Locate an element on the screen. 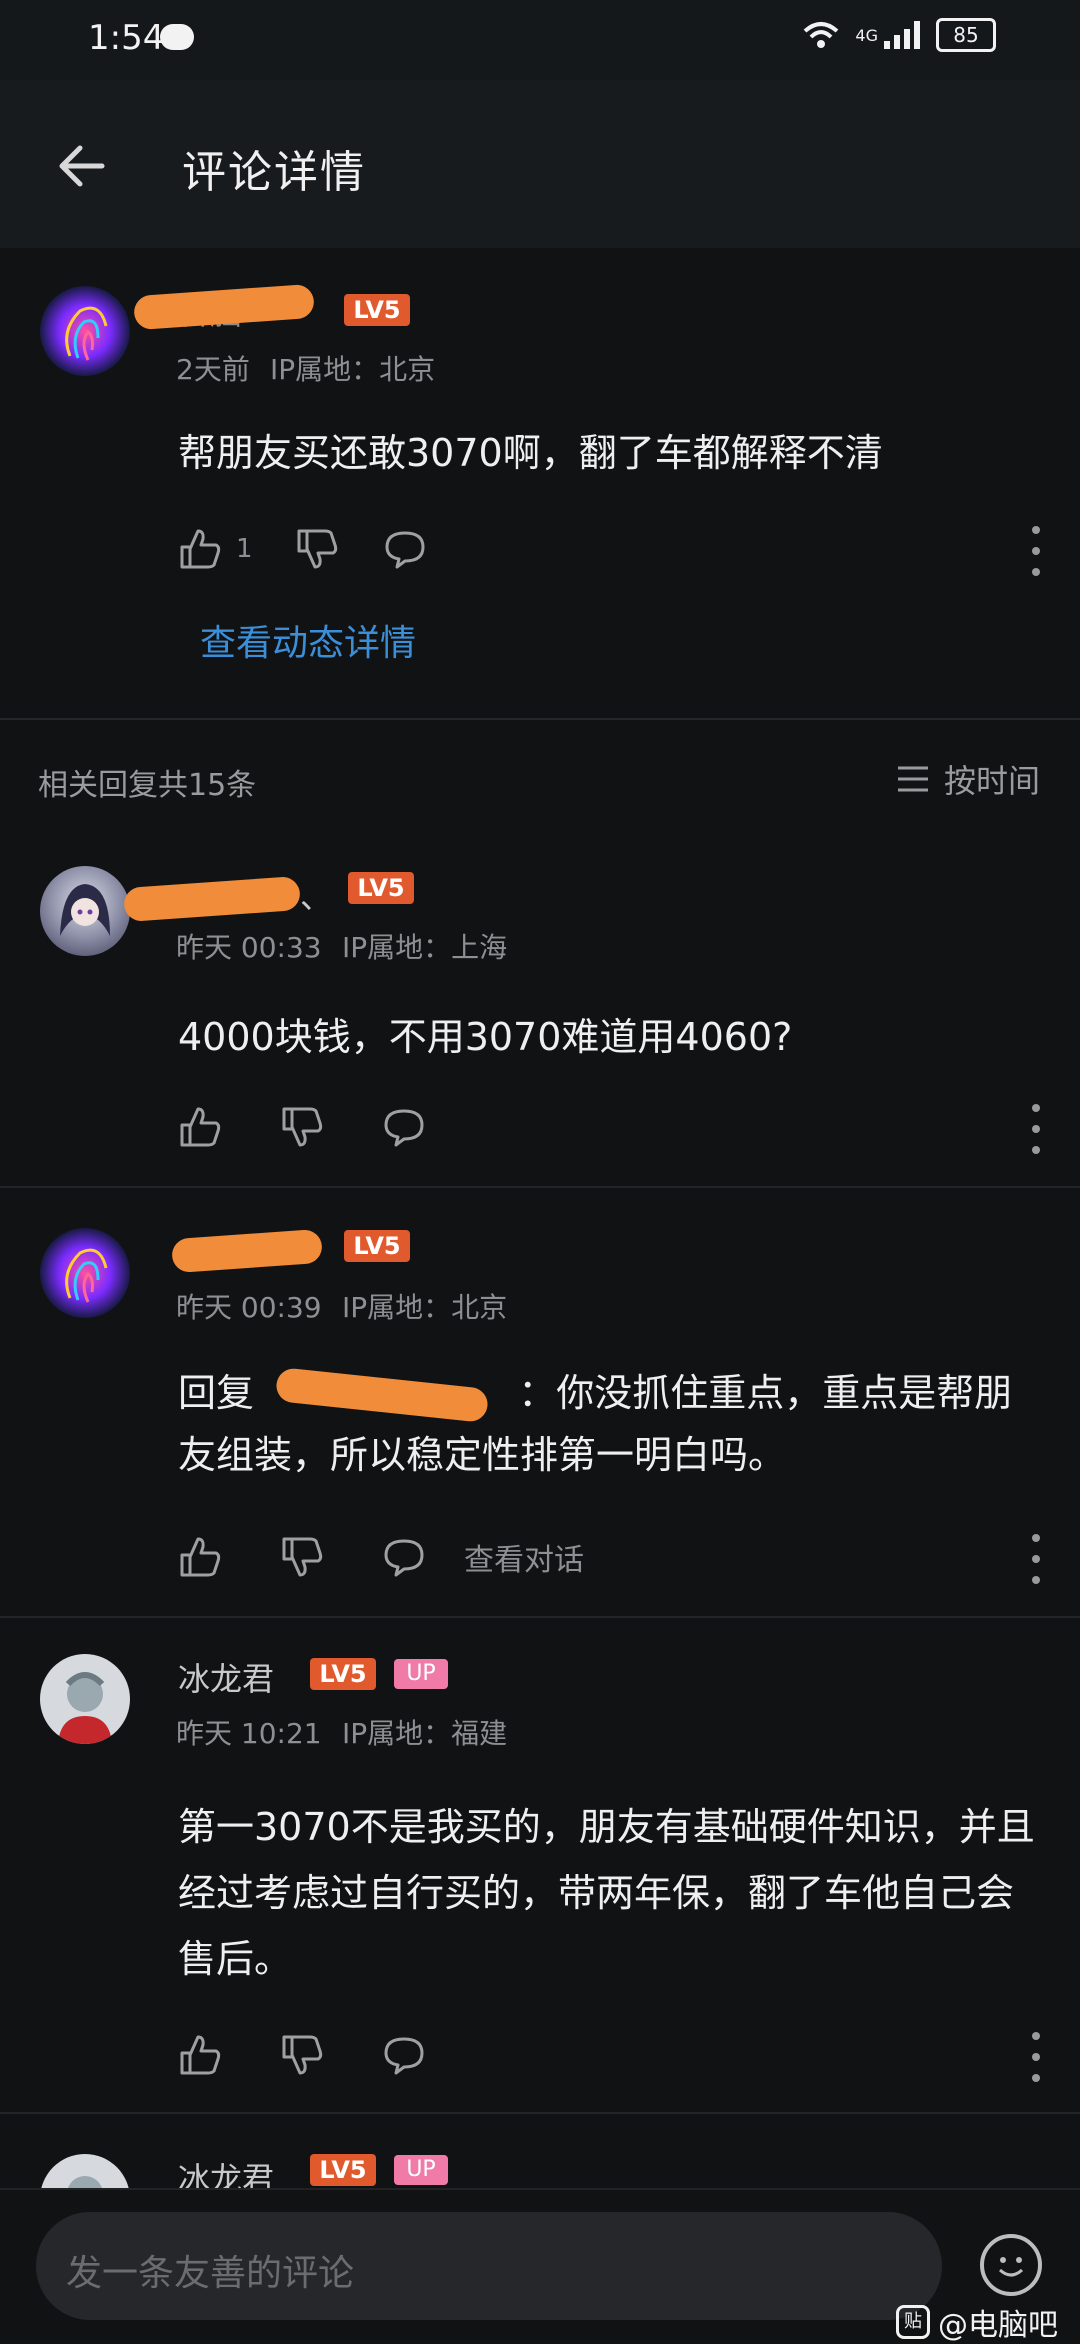 This screenshot has height=2344, width=1080. wifi-icon is located at coordinates (821, 35).